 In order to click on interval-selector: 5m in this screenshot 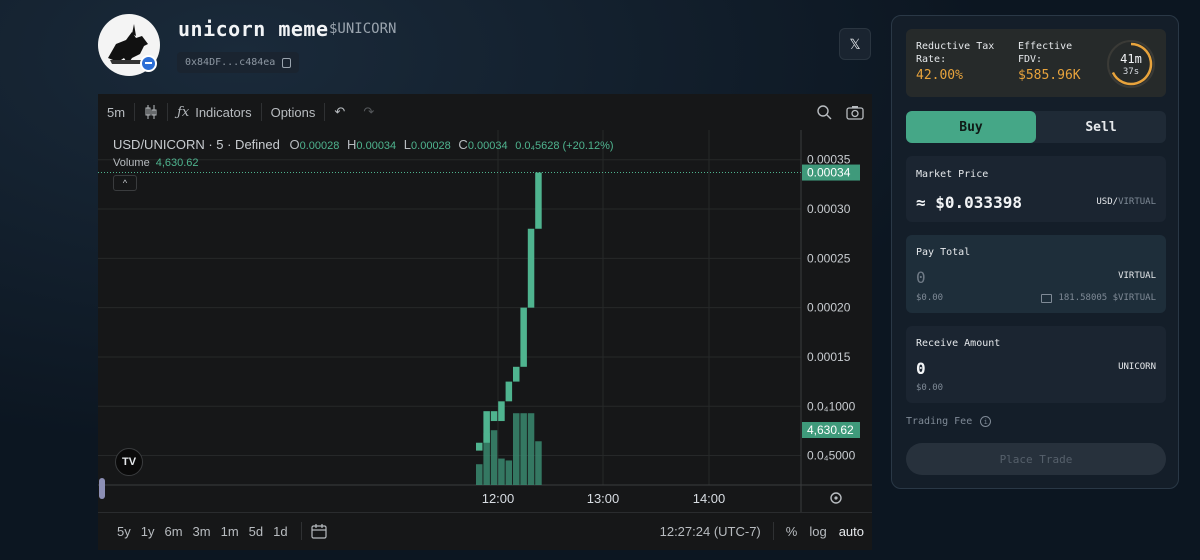, I will do `click(116, 112)`.